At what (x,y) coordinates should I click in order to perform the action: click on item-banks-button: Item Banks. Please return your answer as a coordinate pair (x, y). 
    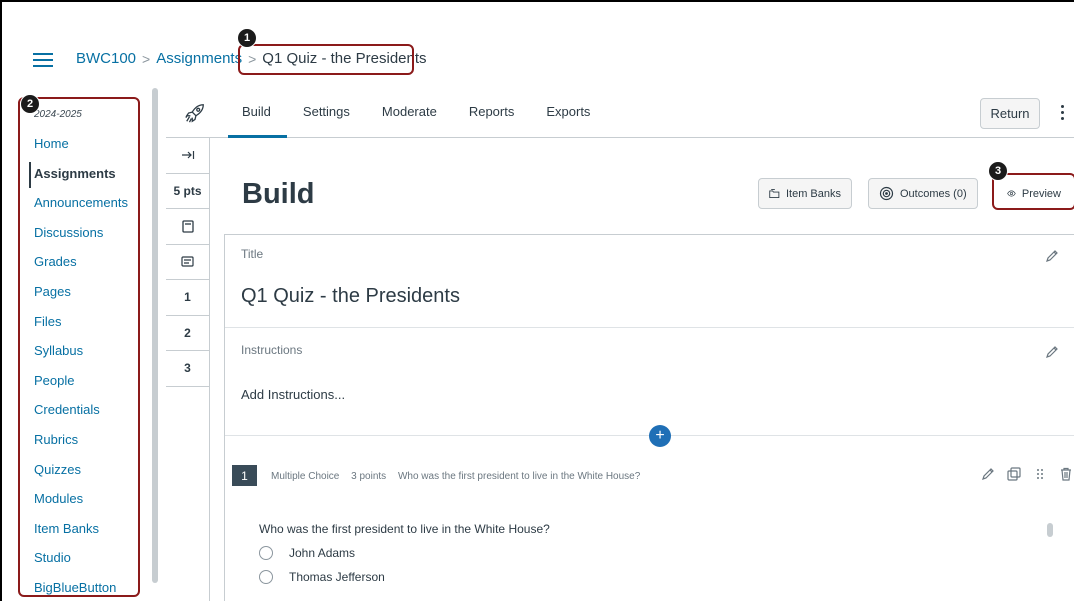
    Looking at the image, I should click on (805, 193).